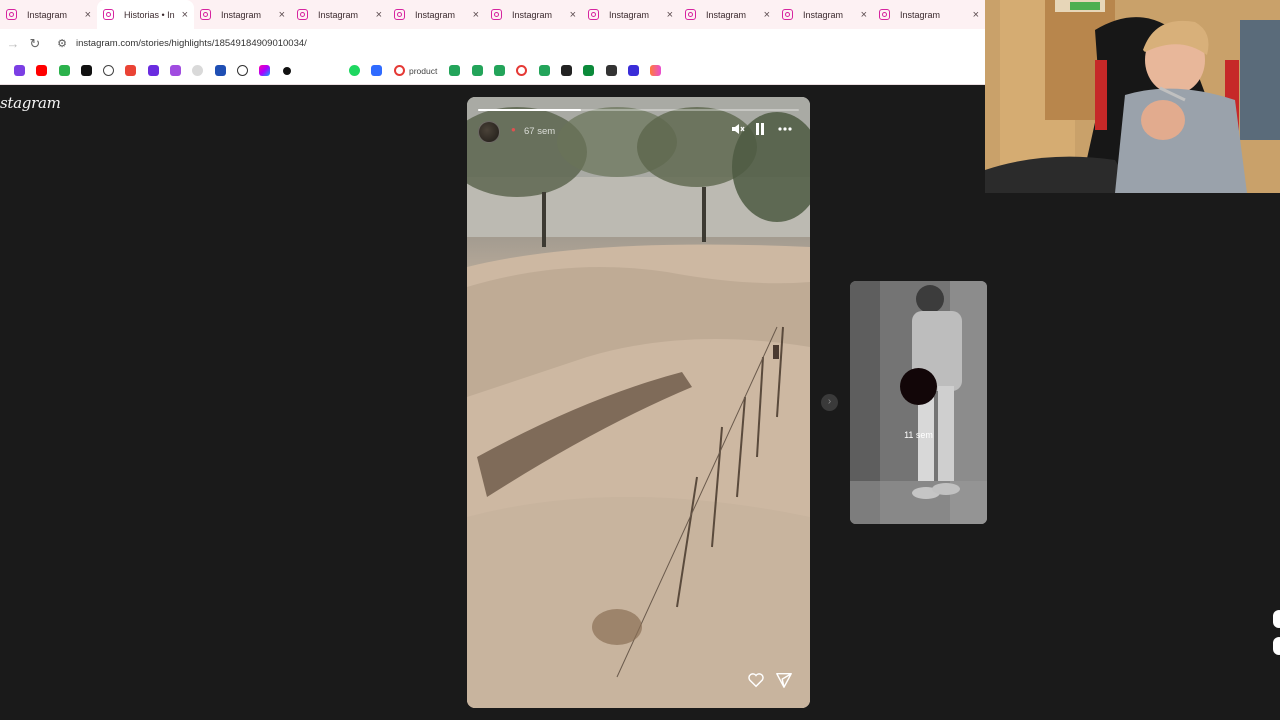 The image size is (1280, 720). Describe the element at coordinates (153, 70) in the screenshot. I see `app-purple-icon` at that location.